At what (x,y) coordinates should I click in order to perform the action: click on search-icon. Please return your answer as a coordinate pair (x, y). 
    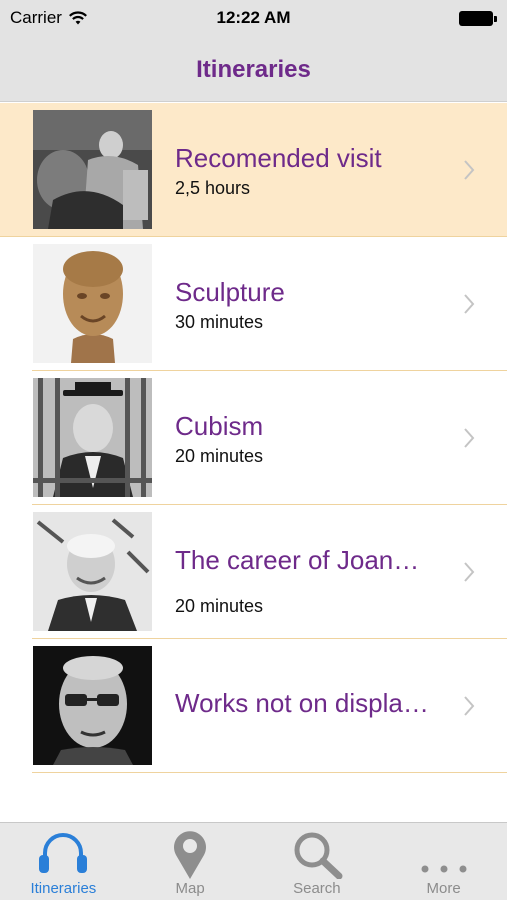
    Looking at the image, I should click on (318, 855).